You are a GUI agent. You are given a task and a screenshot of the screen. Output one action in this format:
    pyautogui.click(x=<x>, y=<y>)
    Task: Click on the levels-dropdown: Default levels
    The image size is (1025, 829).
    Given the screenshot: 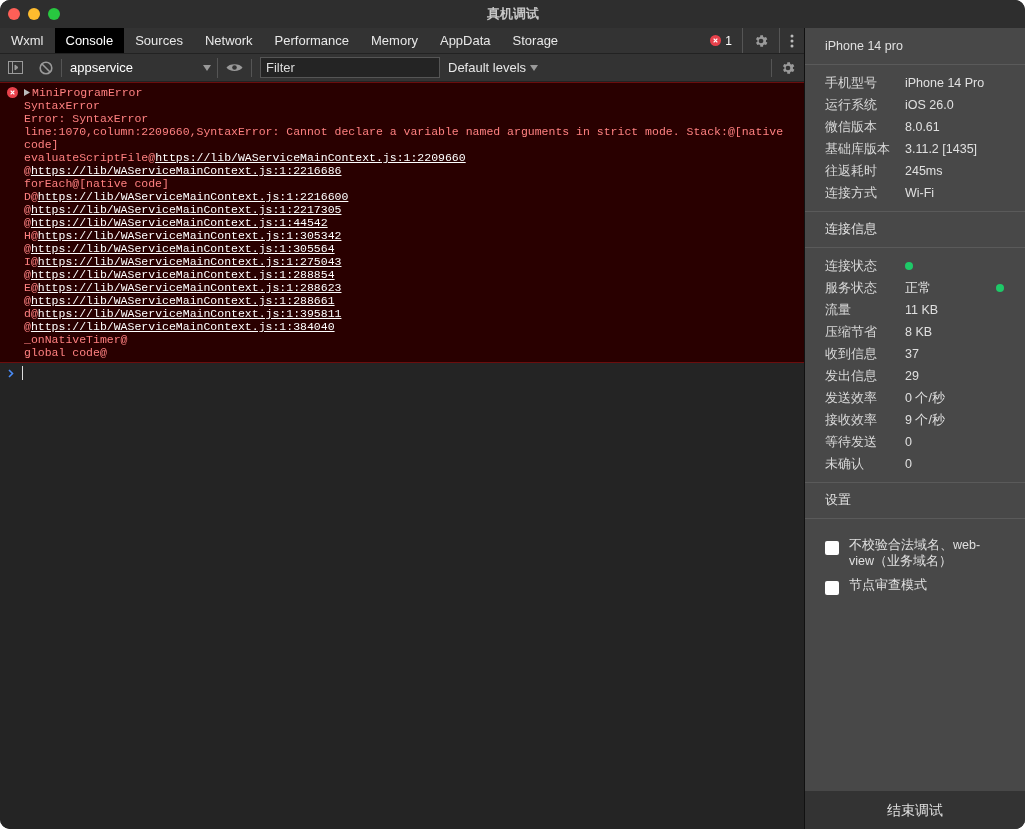 What is the action you would take?
    pyautogui.click(x=493, y=67)
    